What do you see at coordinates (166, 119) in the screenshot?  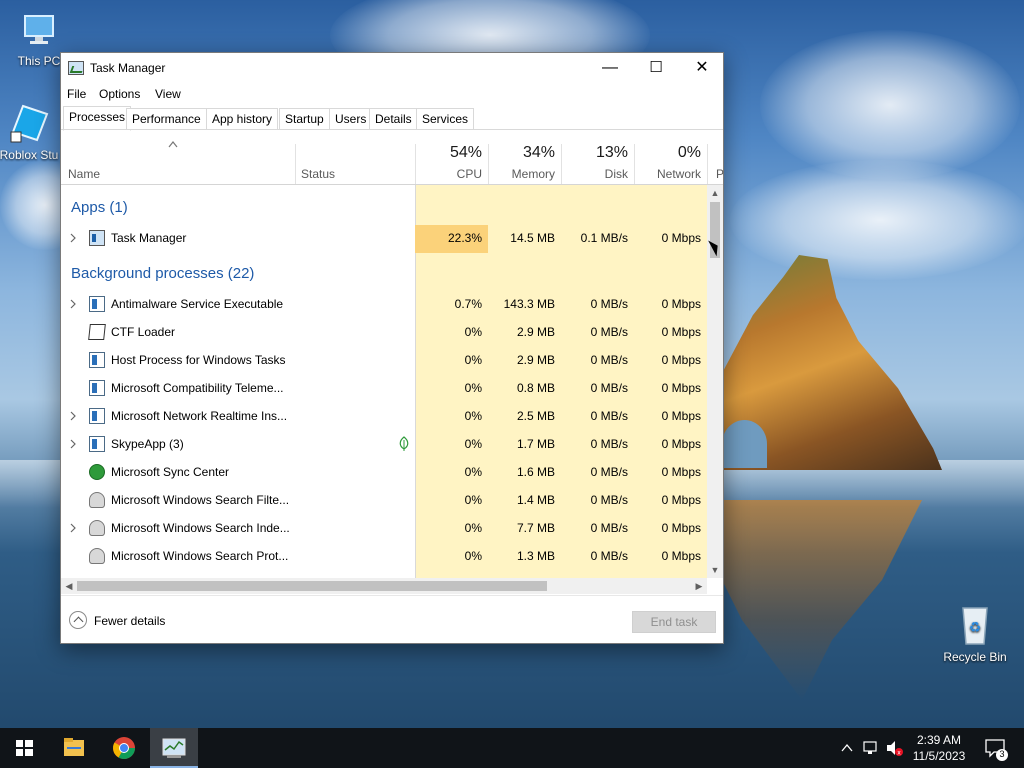 I see `tab-performance: Performance` at bounding box center [166, 119].